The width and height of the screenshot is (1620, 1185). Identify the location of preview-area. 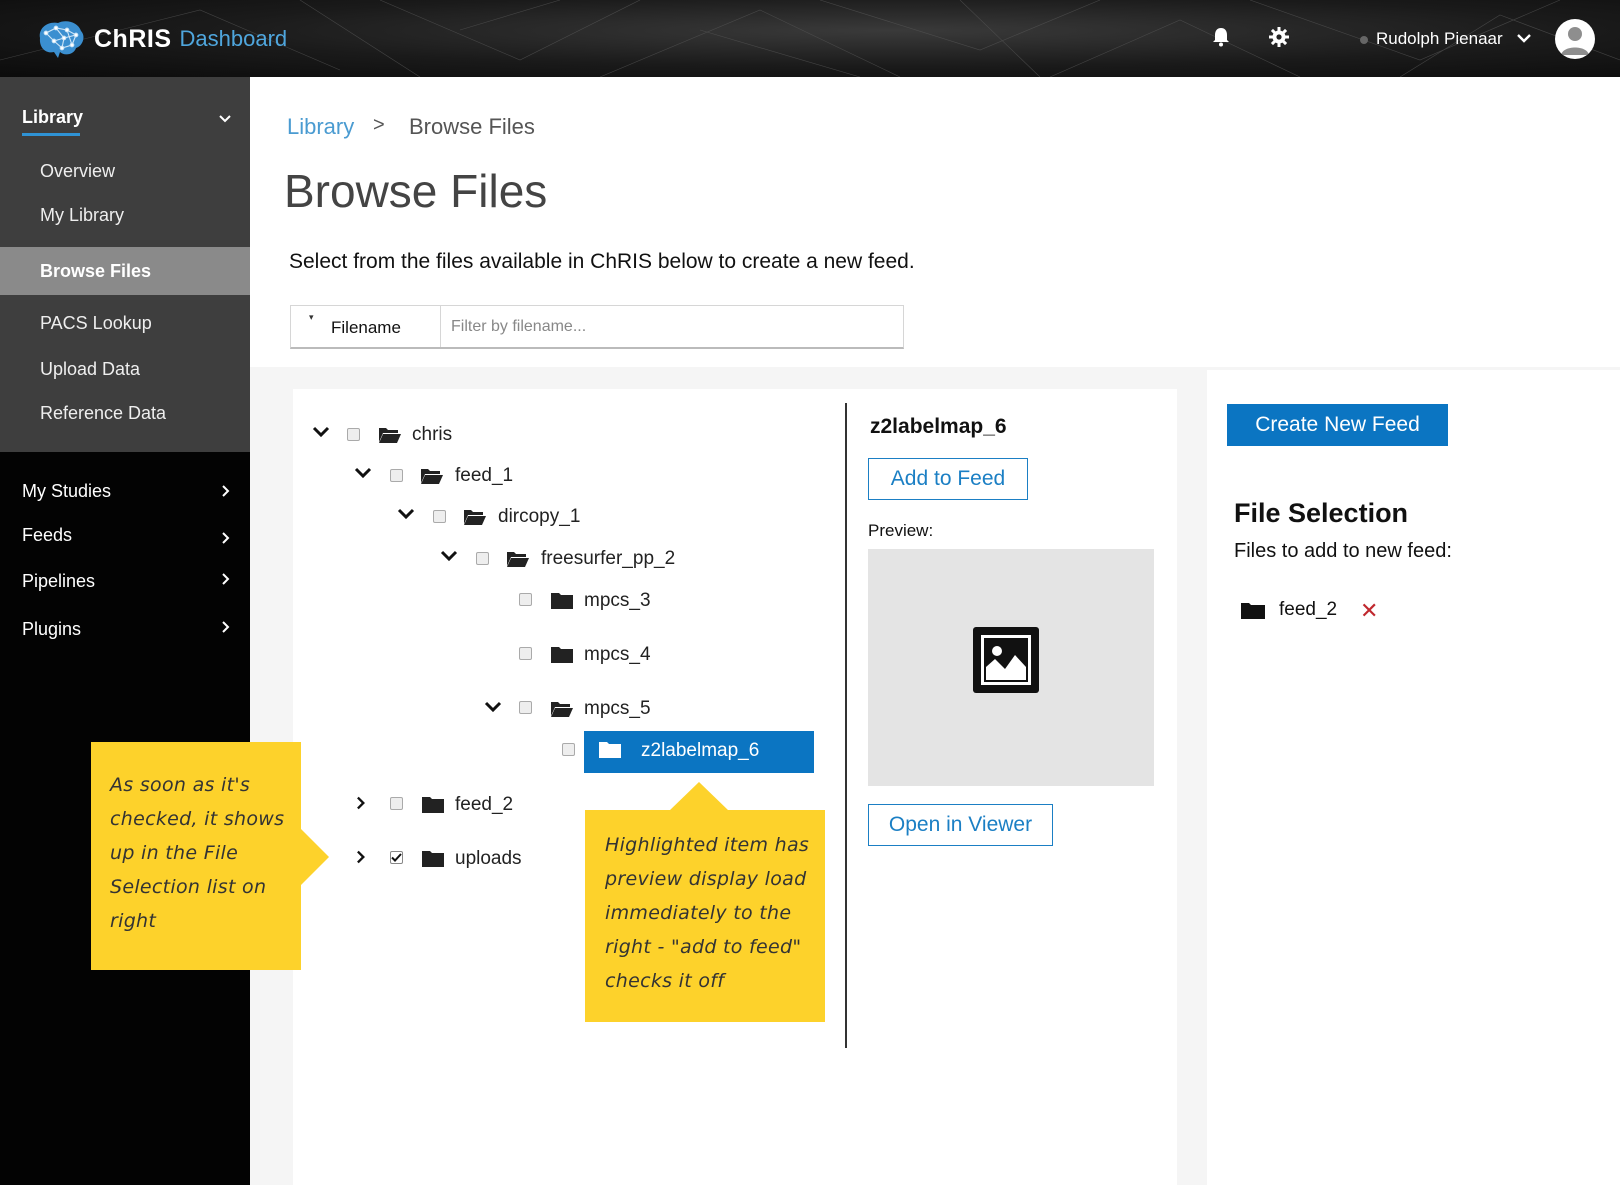
(1011, 667).